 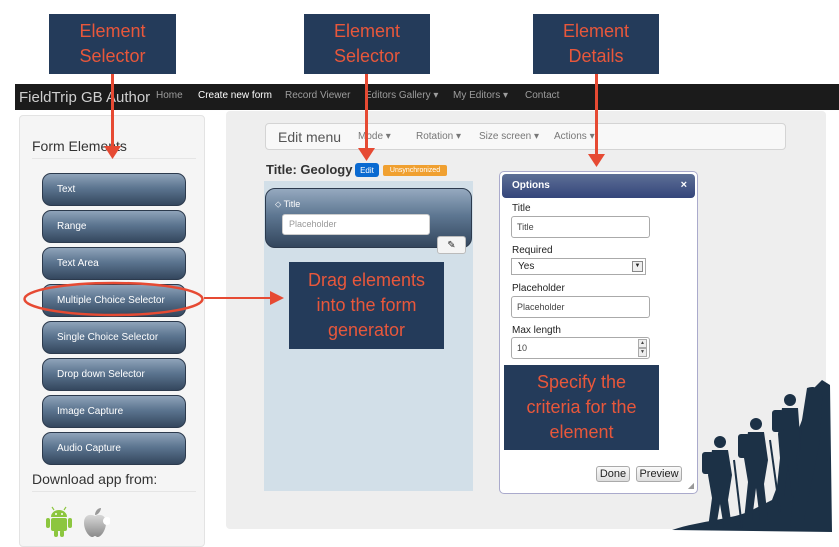 What do you see at coordinates (114, 189) in the screenshot?
I see `element-text-button: Text` at bounding box center [114, 189].